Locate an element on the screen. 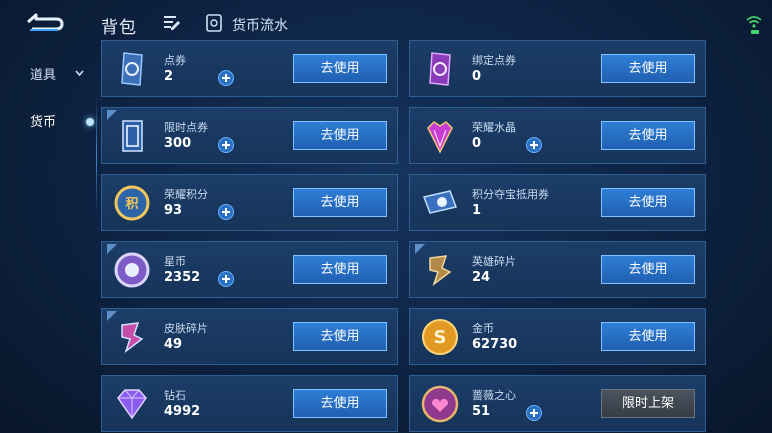 The image size is (772, 433). svg-text: 积 is located at coordinates (131, 204).